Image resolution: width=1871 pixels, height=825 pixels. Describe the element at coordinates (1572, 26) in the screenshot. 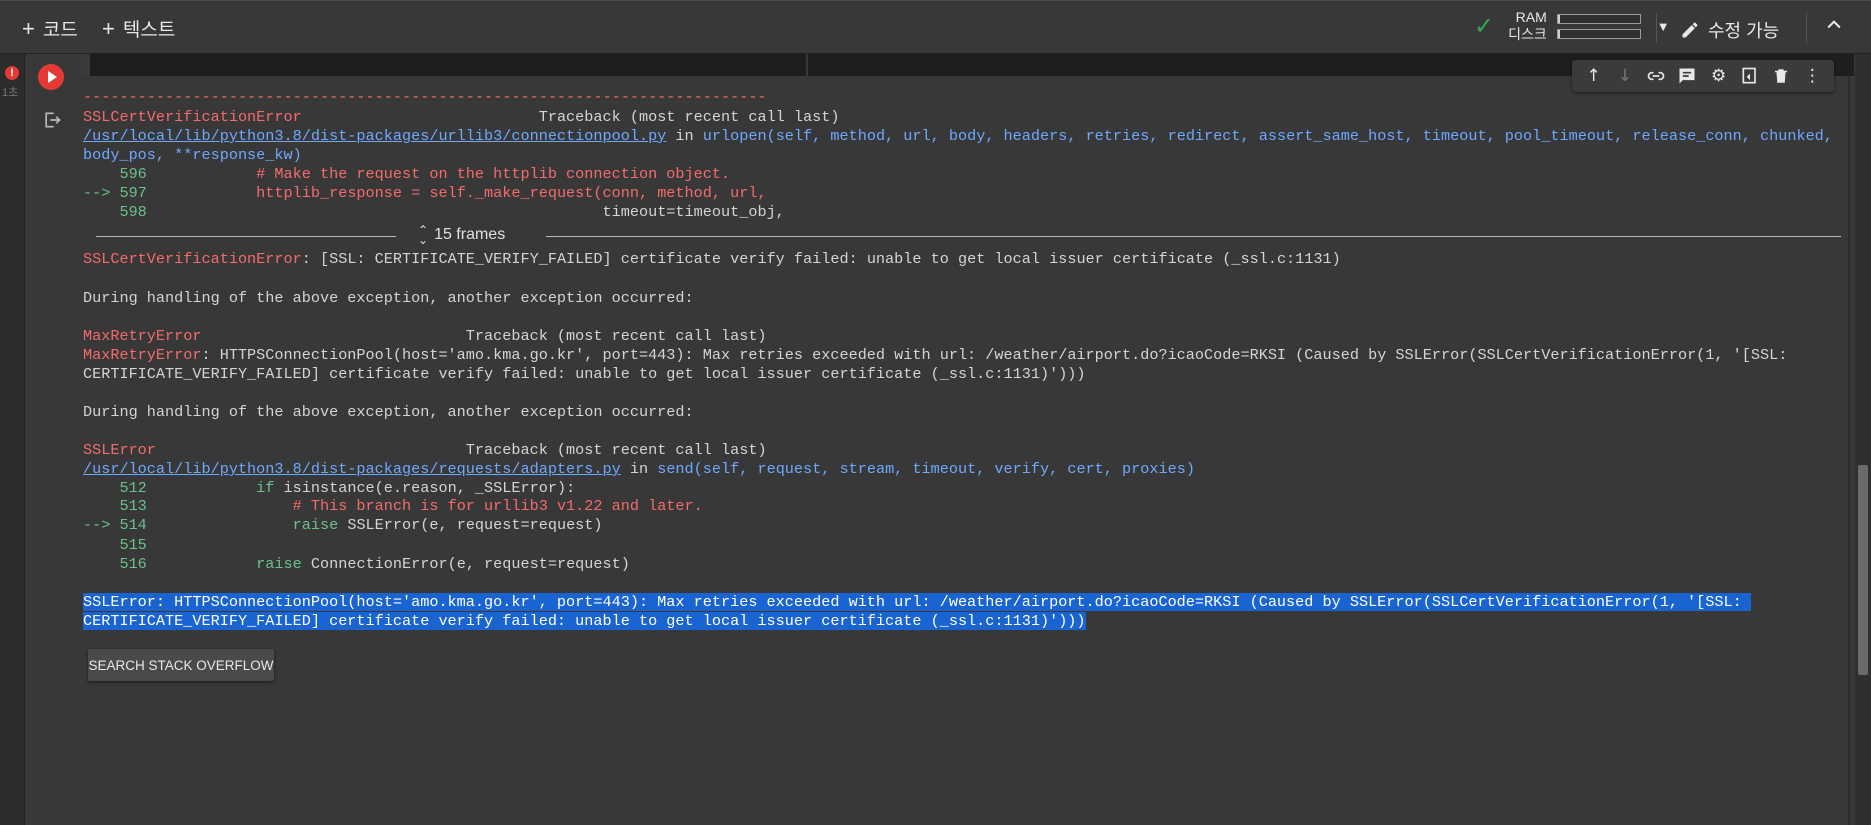

I see `resource-monitor: ✓ RAM 디스크 ▼` at that location.